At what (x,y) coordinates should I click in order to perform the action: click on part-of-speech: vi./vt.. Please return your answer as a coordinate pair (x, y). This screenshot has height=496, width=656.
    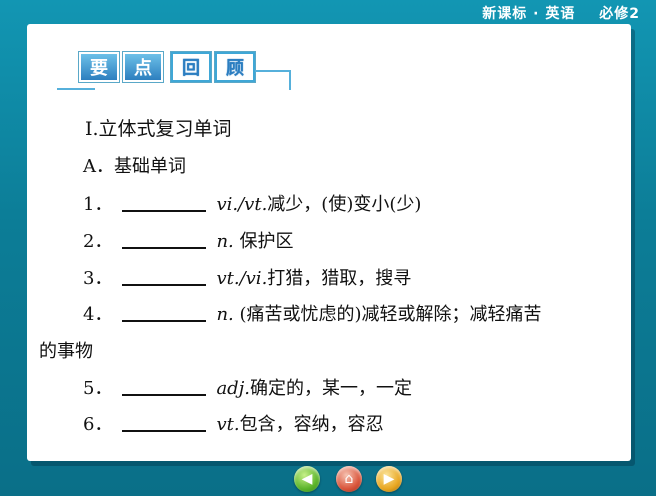
    Looking at the image, I should click on (242, 204).